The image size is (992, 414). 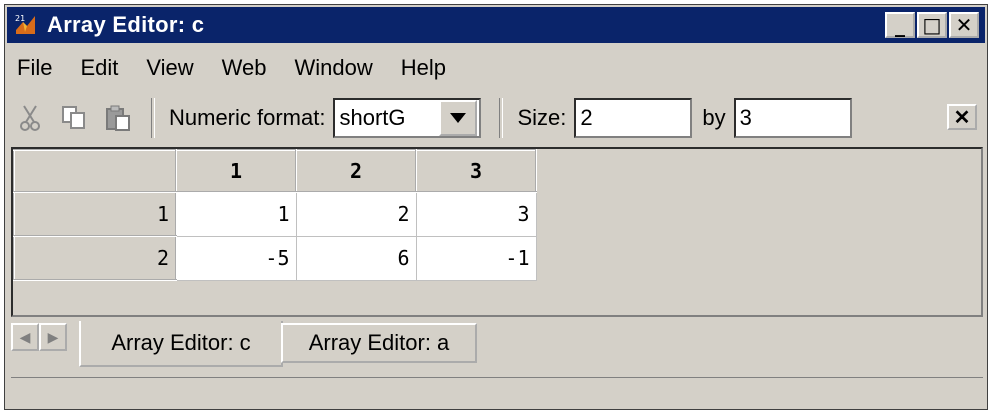 I want to click on numeric-format-label: Numeric format:, so click(x=247, y=117).